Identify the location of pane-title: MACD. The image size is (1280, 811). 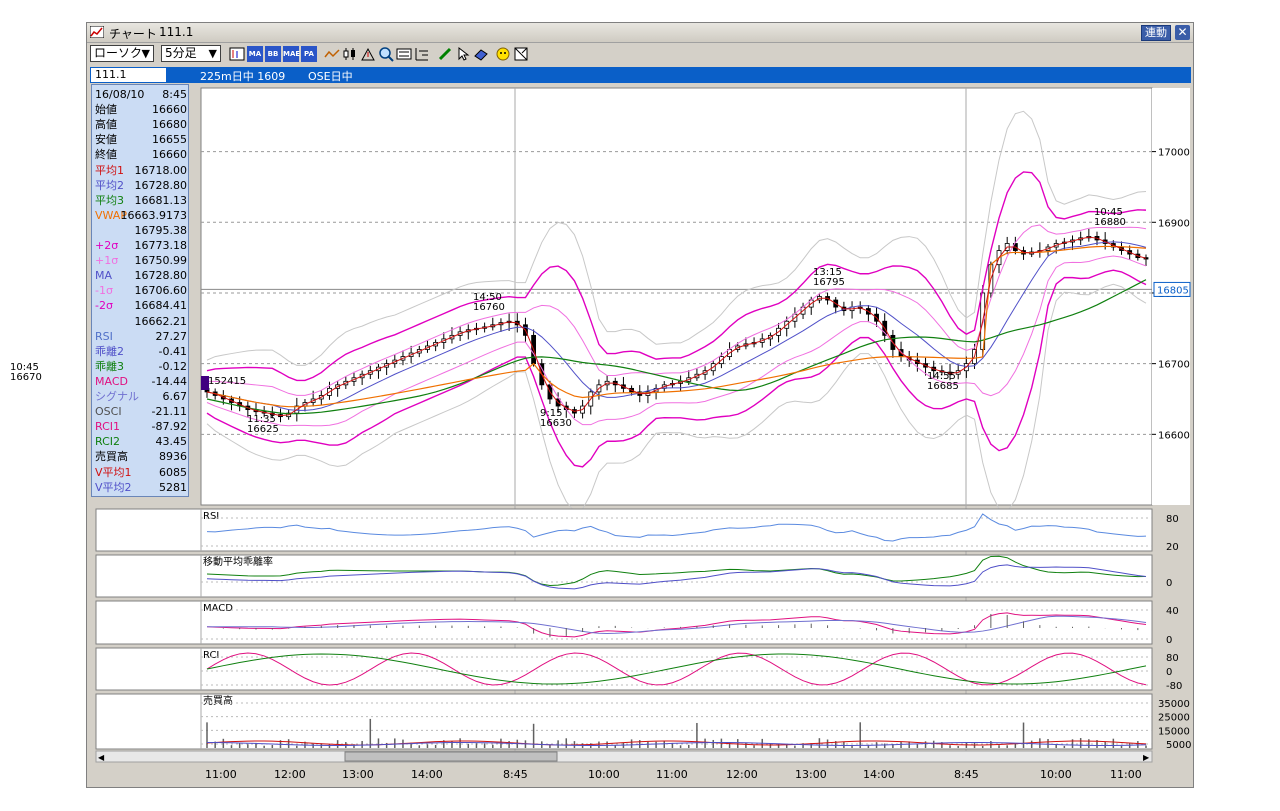
(218, 608).